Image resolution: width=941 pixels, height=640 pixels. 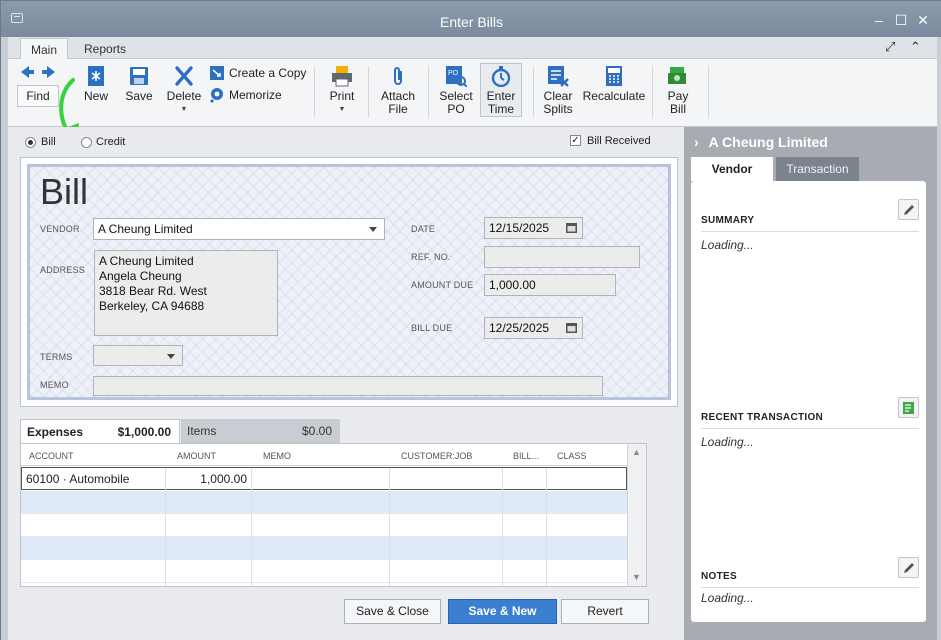 I want to click on credit-radio-label: Credit, so click(x=111, y=142).